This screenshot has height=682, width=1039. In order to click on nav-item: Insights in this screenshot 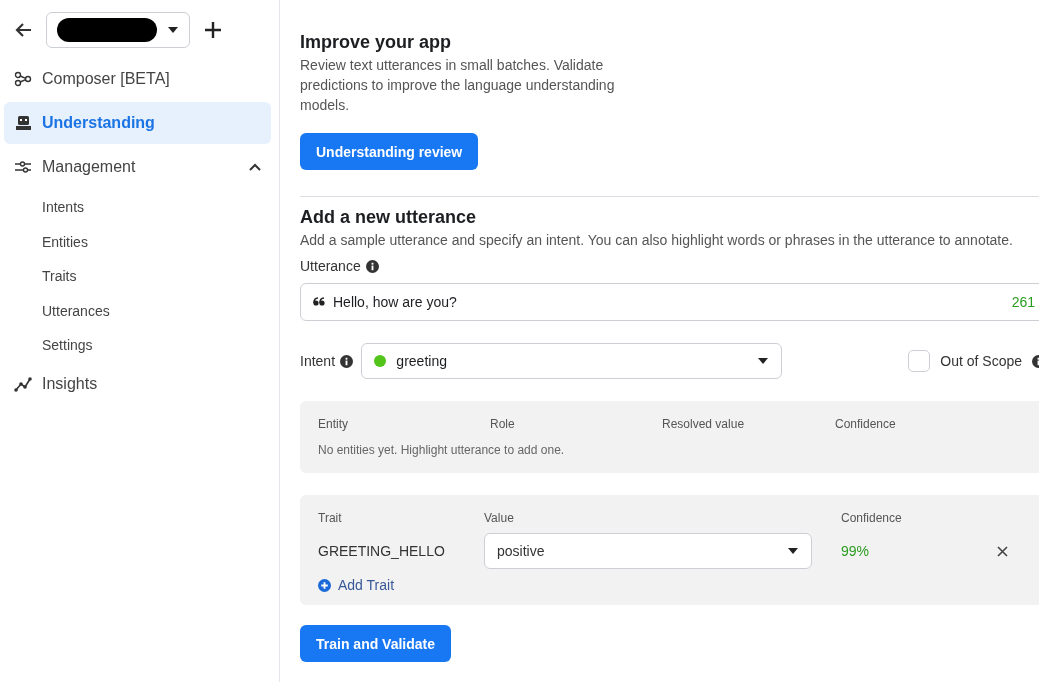, I will do `click(137, 383)`.